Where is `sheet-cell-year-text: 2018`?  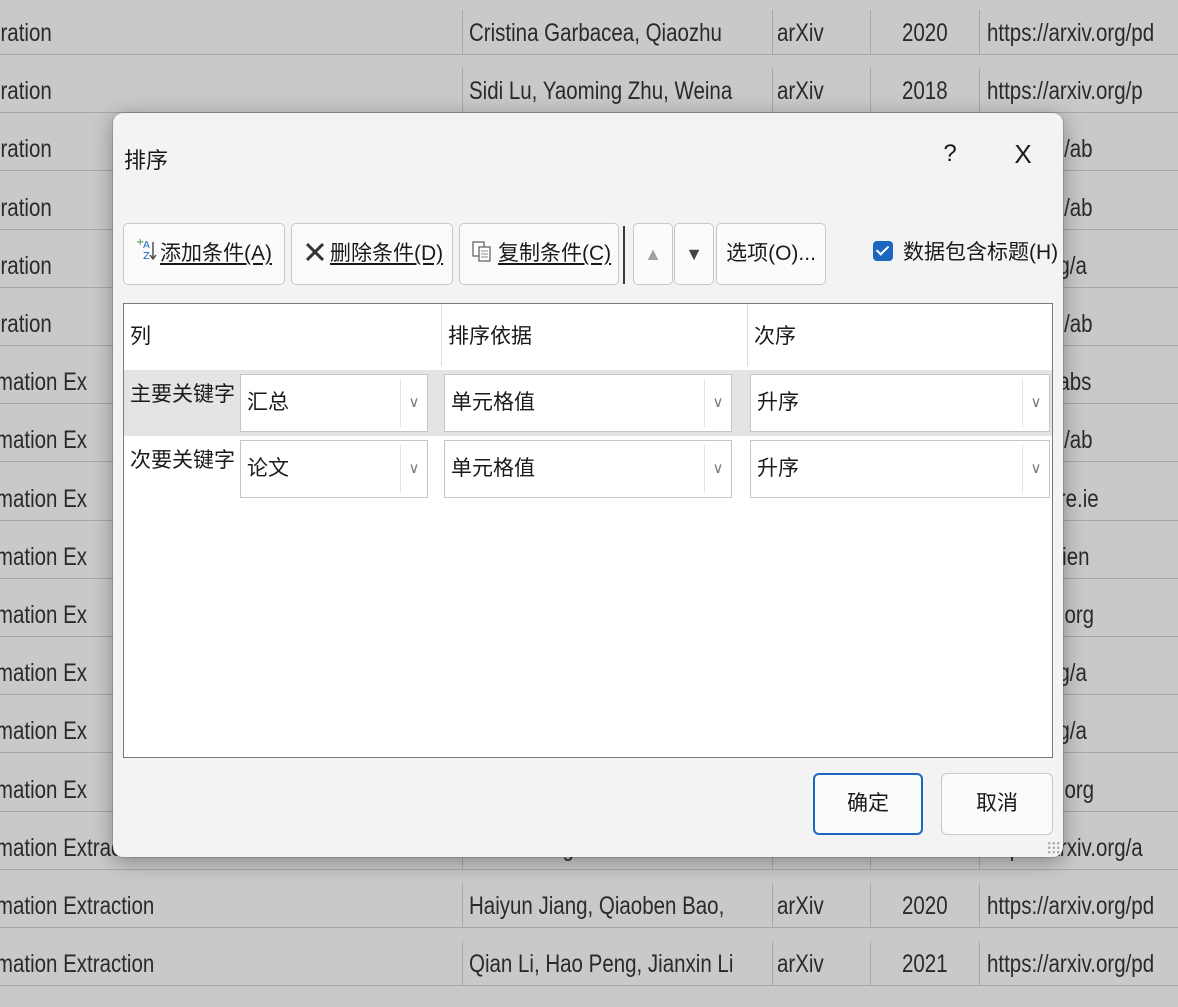
sheet-cell-year-text: 2018 is located at coordinates (925, 91).